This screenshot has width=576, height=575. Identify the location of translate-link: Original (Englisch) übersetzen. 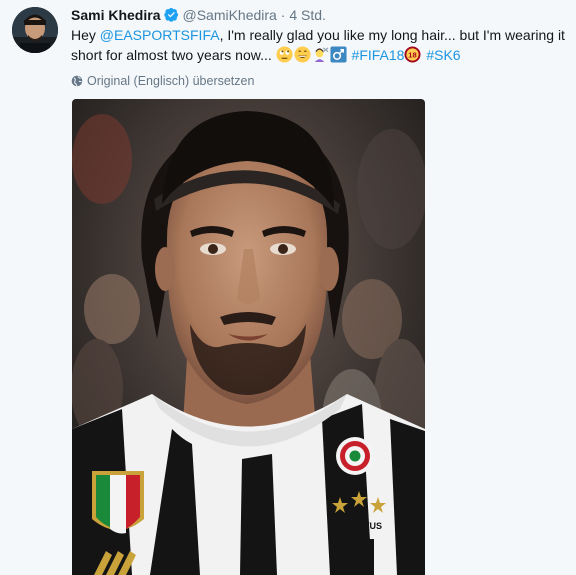
(318, 81).